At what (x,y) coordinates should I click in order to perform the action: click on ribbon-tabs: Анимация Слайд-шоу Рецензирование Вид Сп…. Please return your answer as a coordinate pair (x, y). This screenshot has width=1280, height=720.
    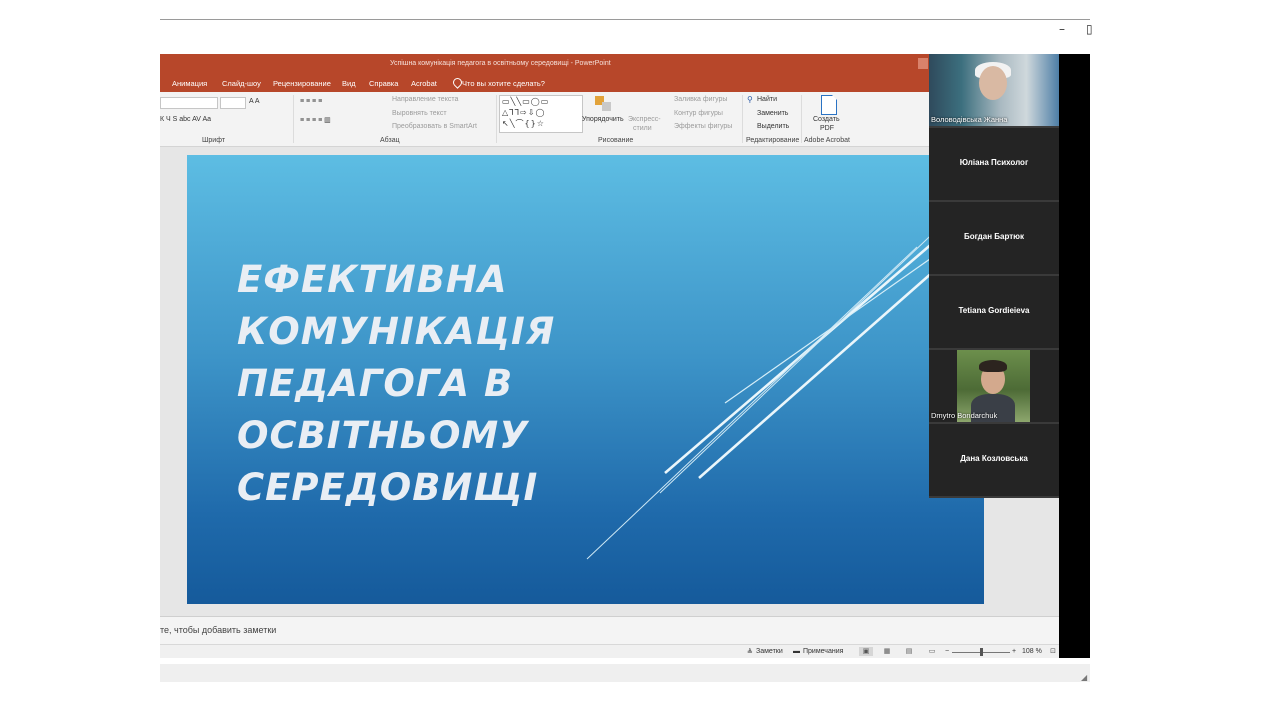
    Looking at the image, I should click on (545, 83).